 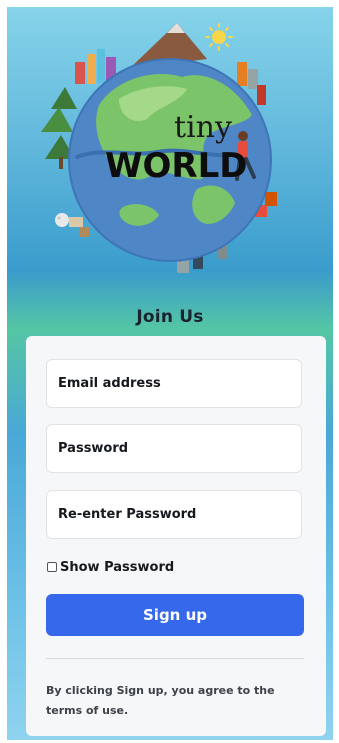 What do you see at coordinates (219, 37) in the screenshot?
I see `sun-icon` at bounding box center [219, 37].